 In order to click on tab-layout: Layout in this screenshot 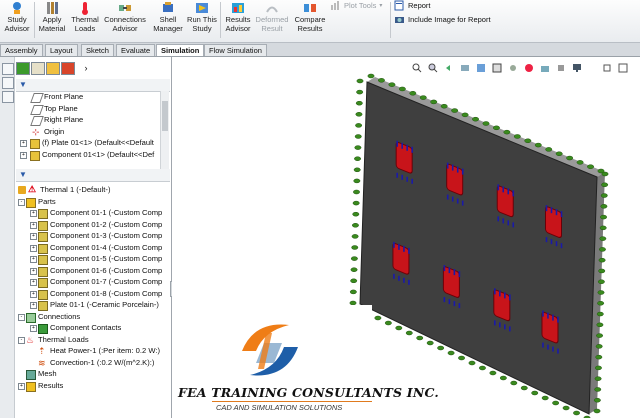, I will do `click(61, 50)`.